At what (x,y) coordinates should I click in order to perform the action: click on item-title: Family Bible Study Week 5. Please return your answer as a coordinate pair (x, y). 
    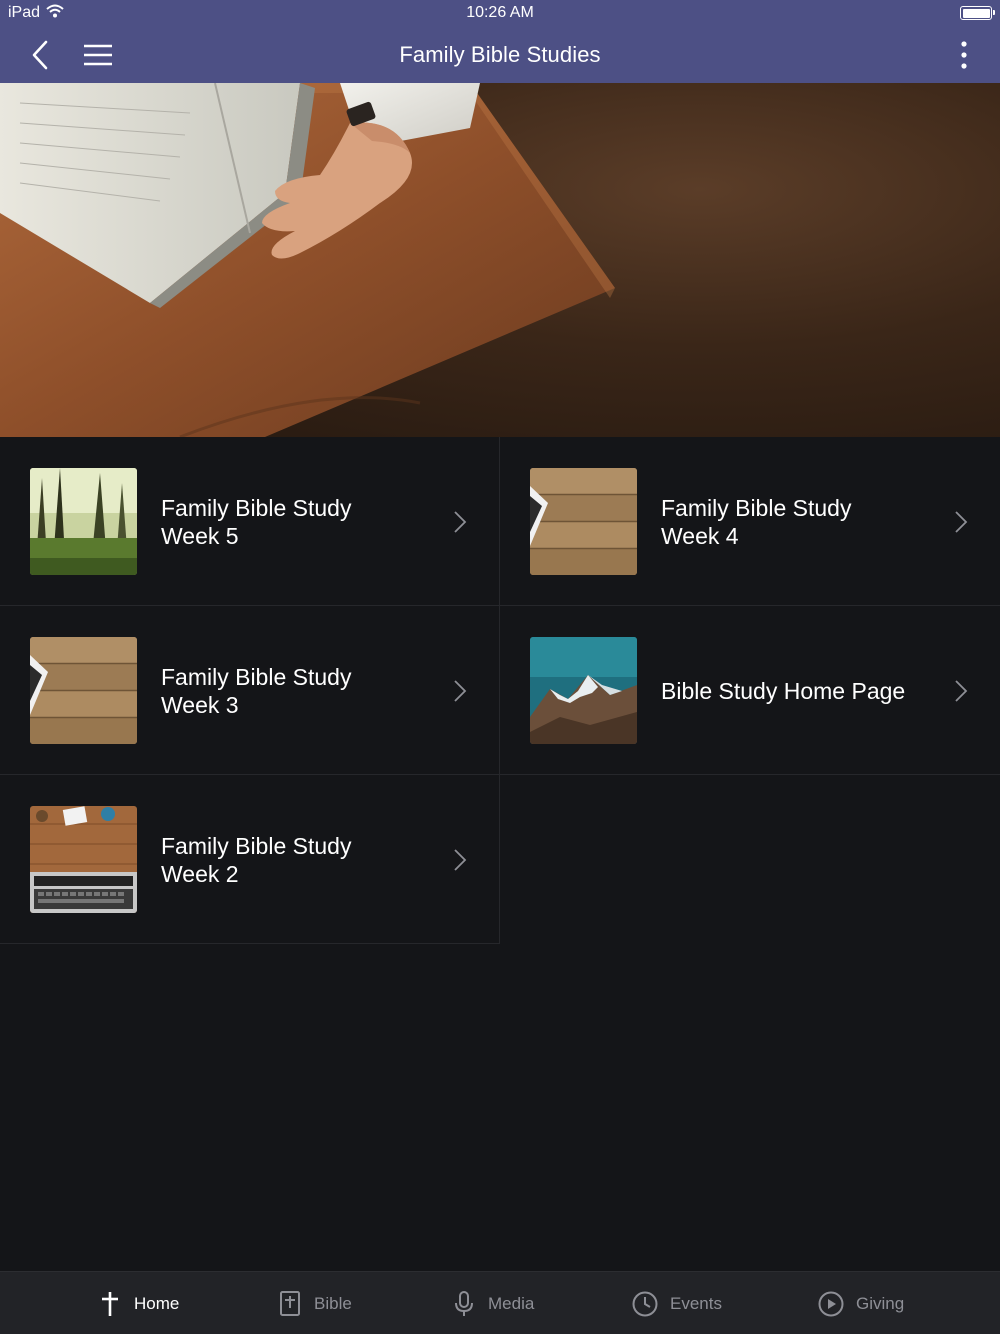
    Looking at the image, I should click on (291, 521).